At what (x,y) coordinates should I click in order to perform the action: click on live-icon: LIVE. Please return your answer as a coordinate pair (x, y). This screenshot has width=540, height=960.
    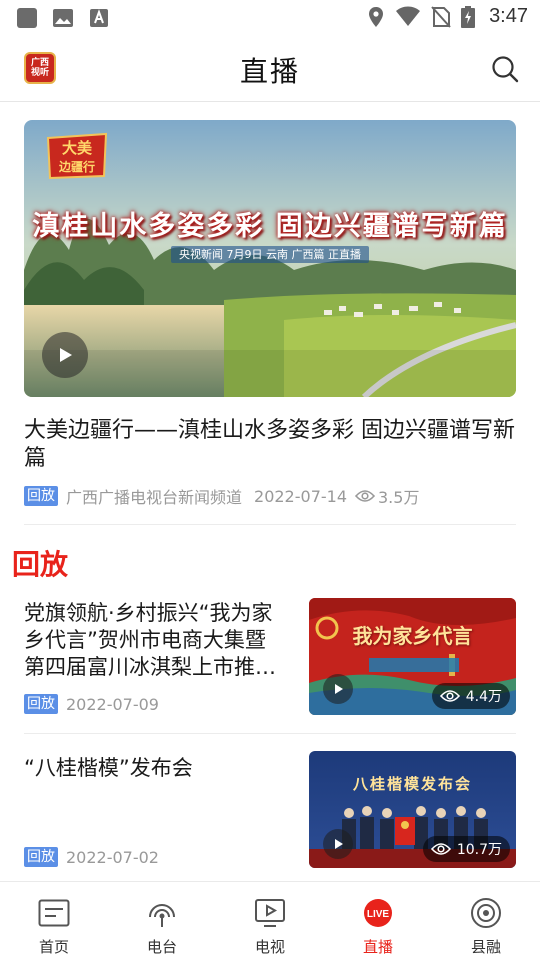
    Looking at the image, I should click on (378, 913).